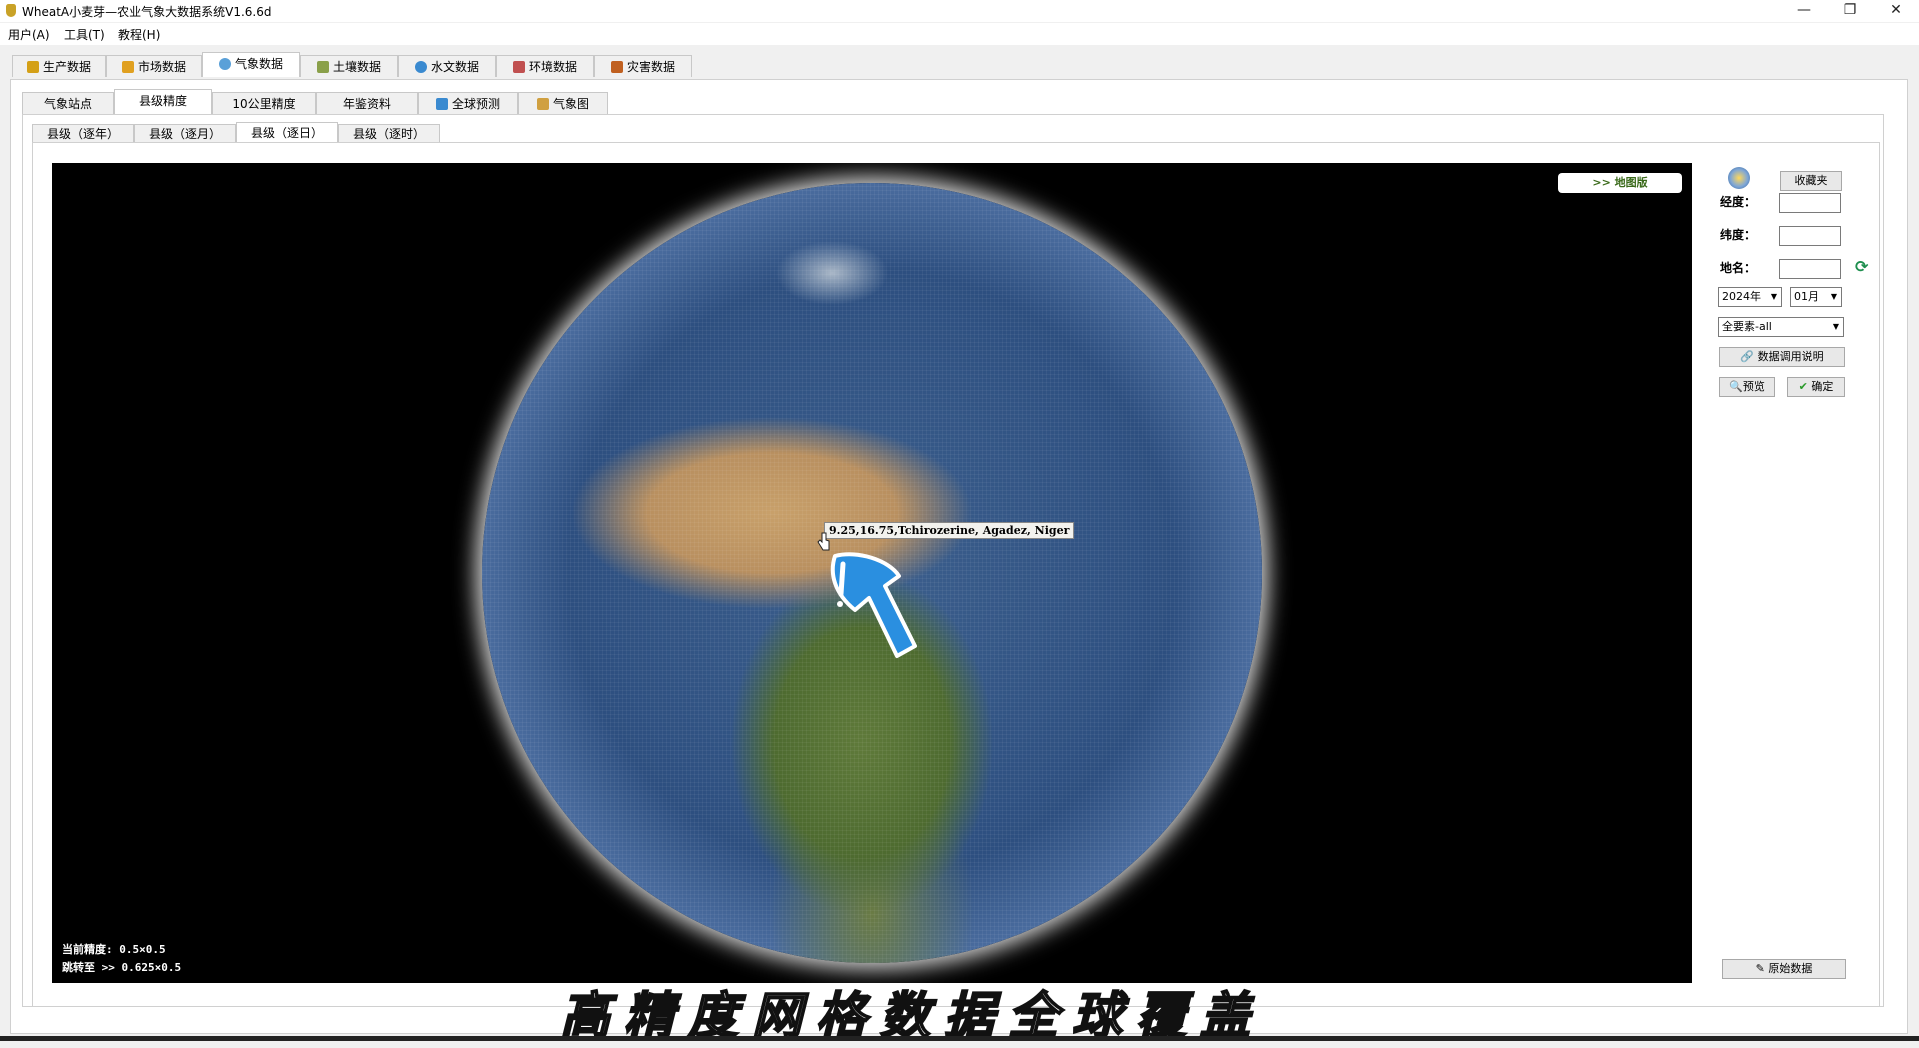 Image resolution: width=1919 pixels, height=1048 pixels. I want to click on water-icon, so click(420, 67).